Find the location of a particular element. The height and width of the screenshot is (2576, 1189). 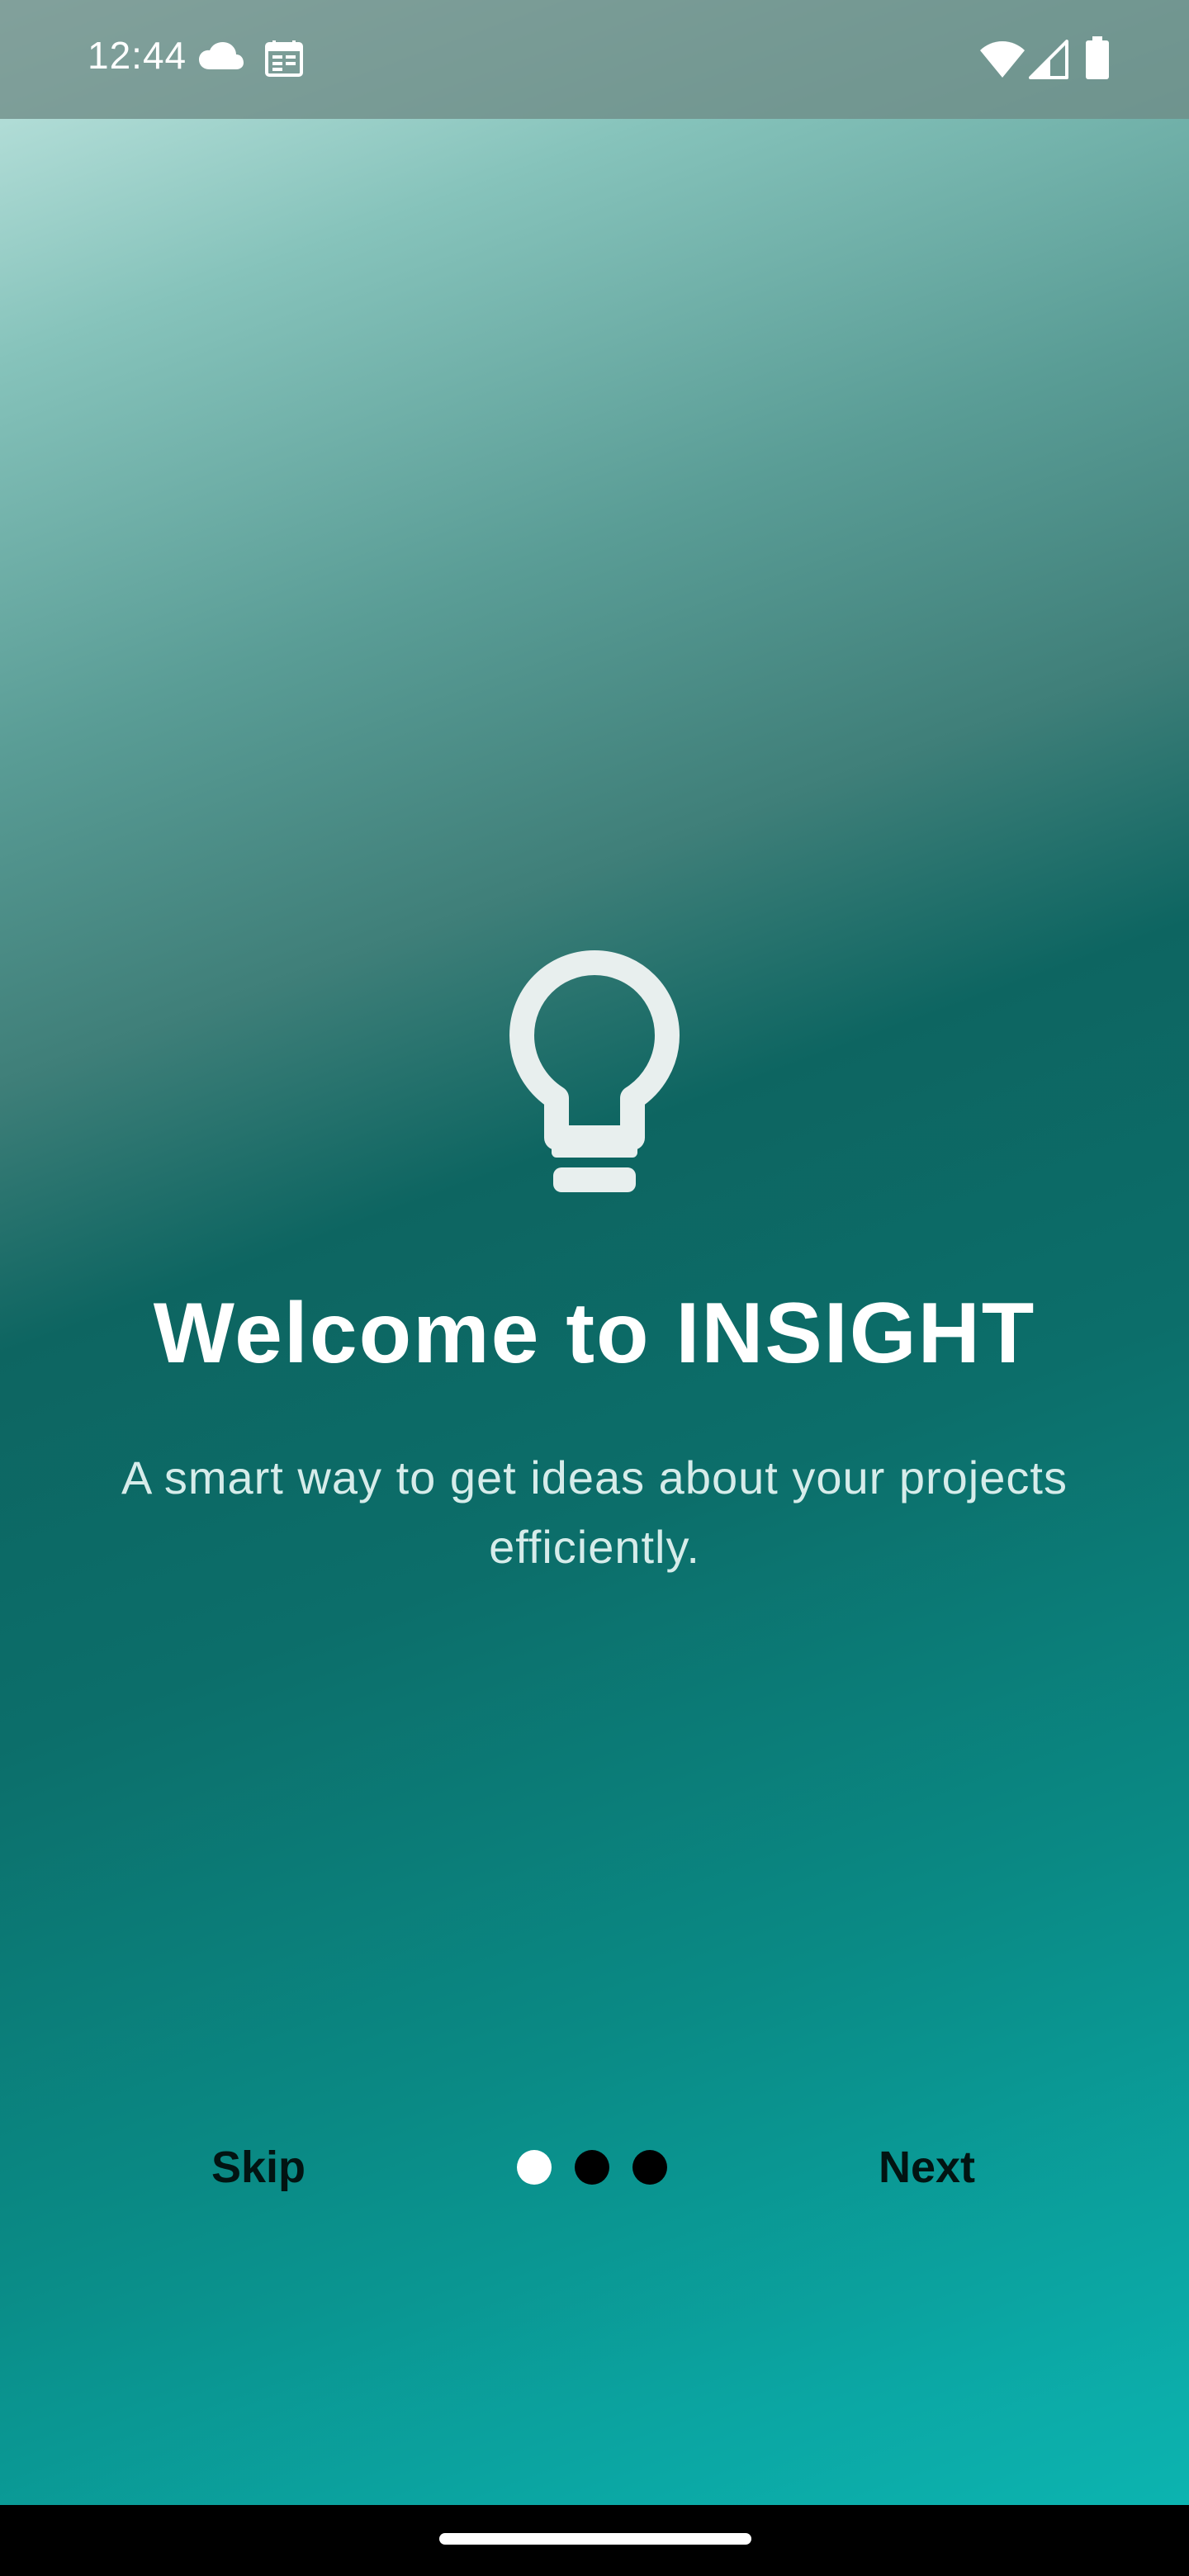

welcome-title: Welcome to INSIGHT is located at coordinates (594, 1333).